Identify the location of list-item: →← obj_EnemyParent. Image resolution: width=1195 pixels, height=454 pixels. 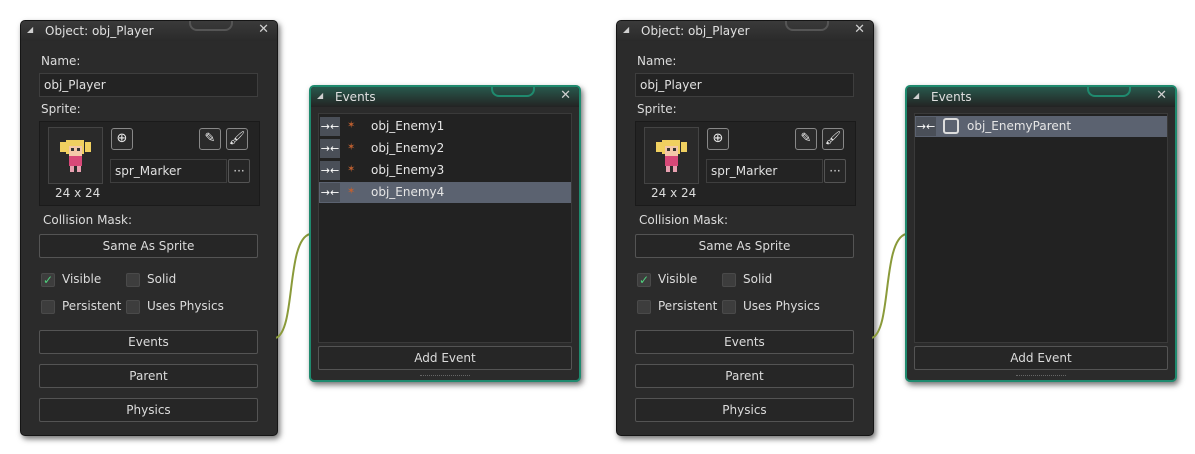
(1041, 126).